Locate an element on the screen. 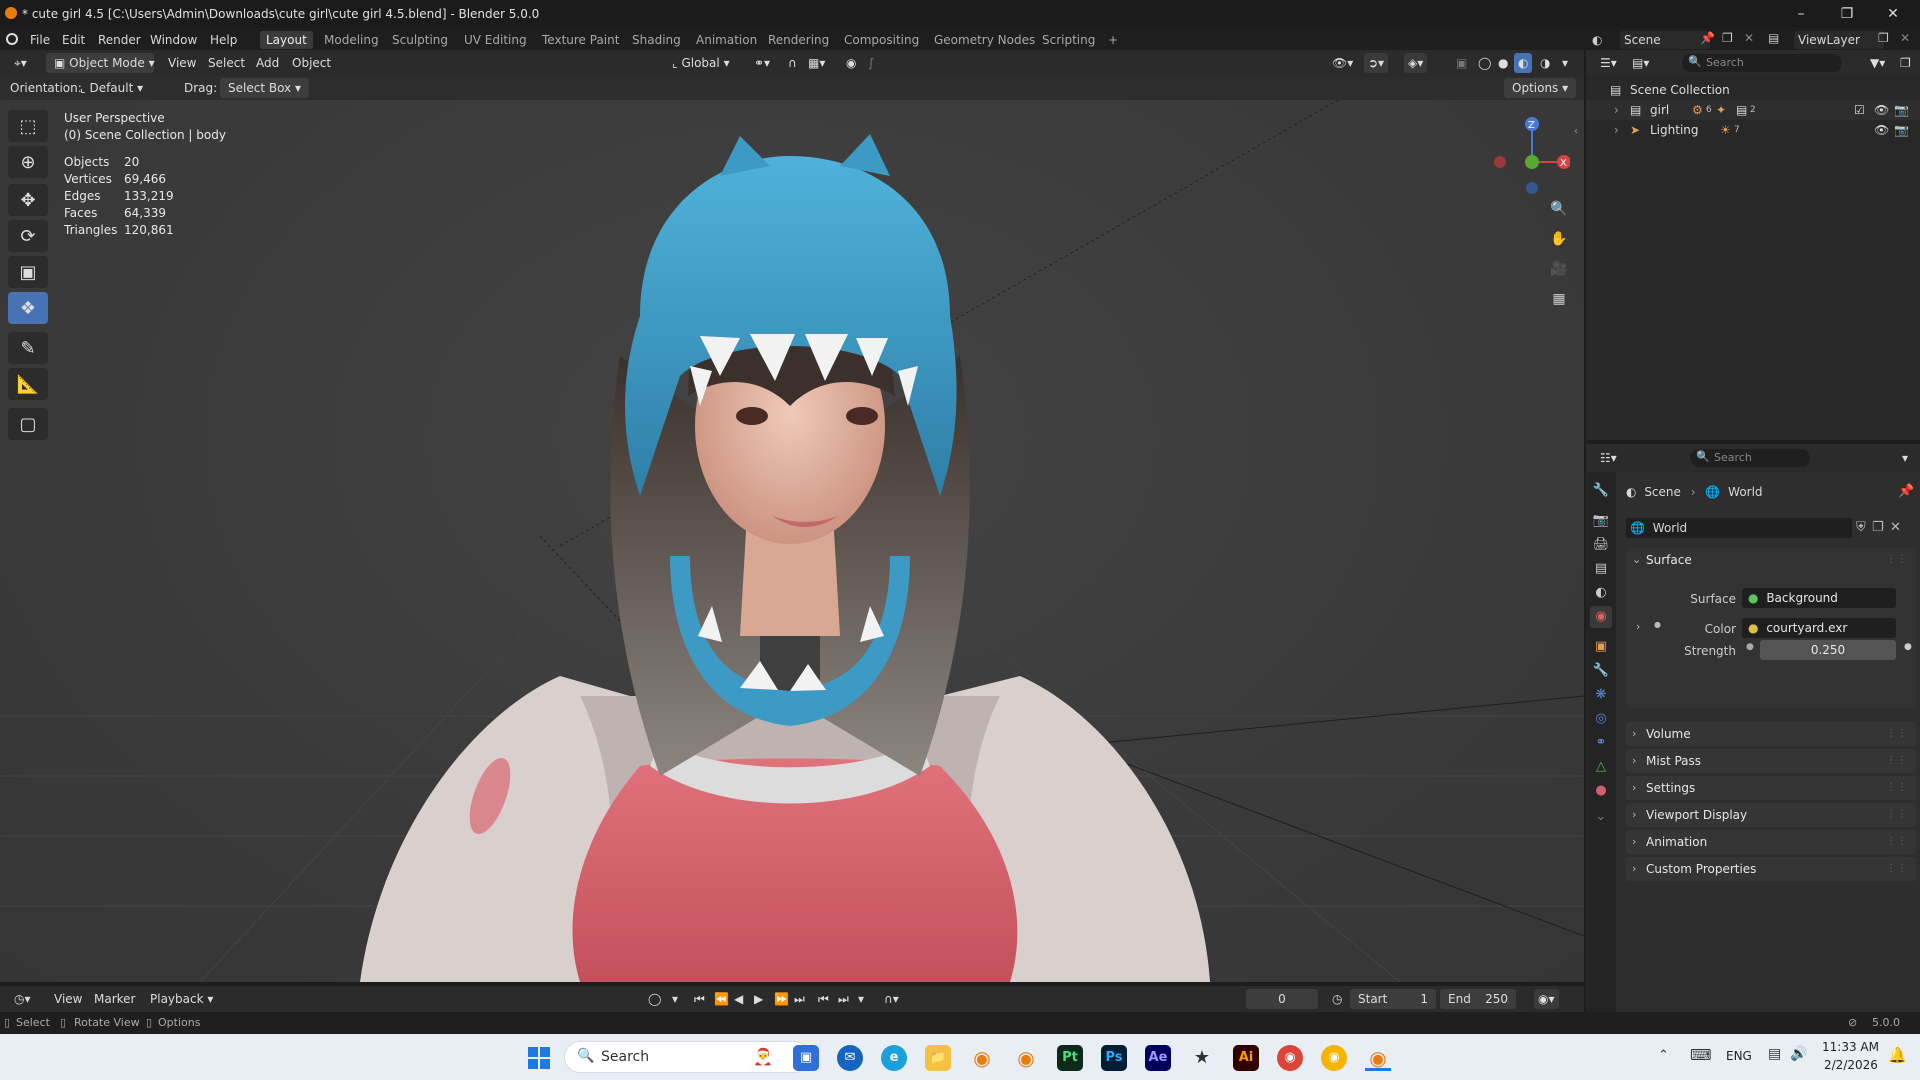 Image resolution: width=1920 pixels, height=1080 pixels. tray-chevron-up-icon: ⌃ is located at coordinates (1663, 1055).